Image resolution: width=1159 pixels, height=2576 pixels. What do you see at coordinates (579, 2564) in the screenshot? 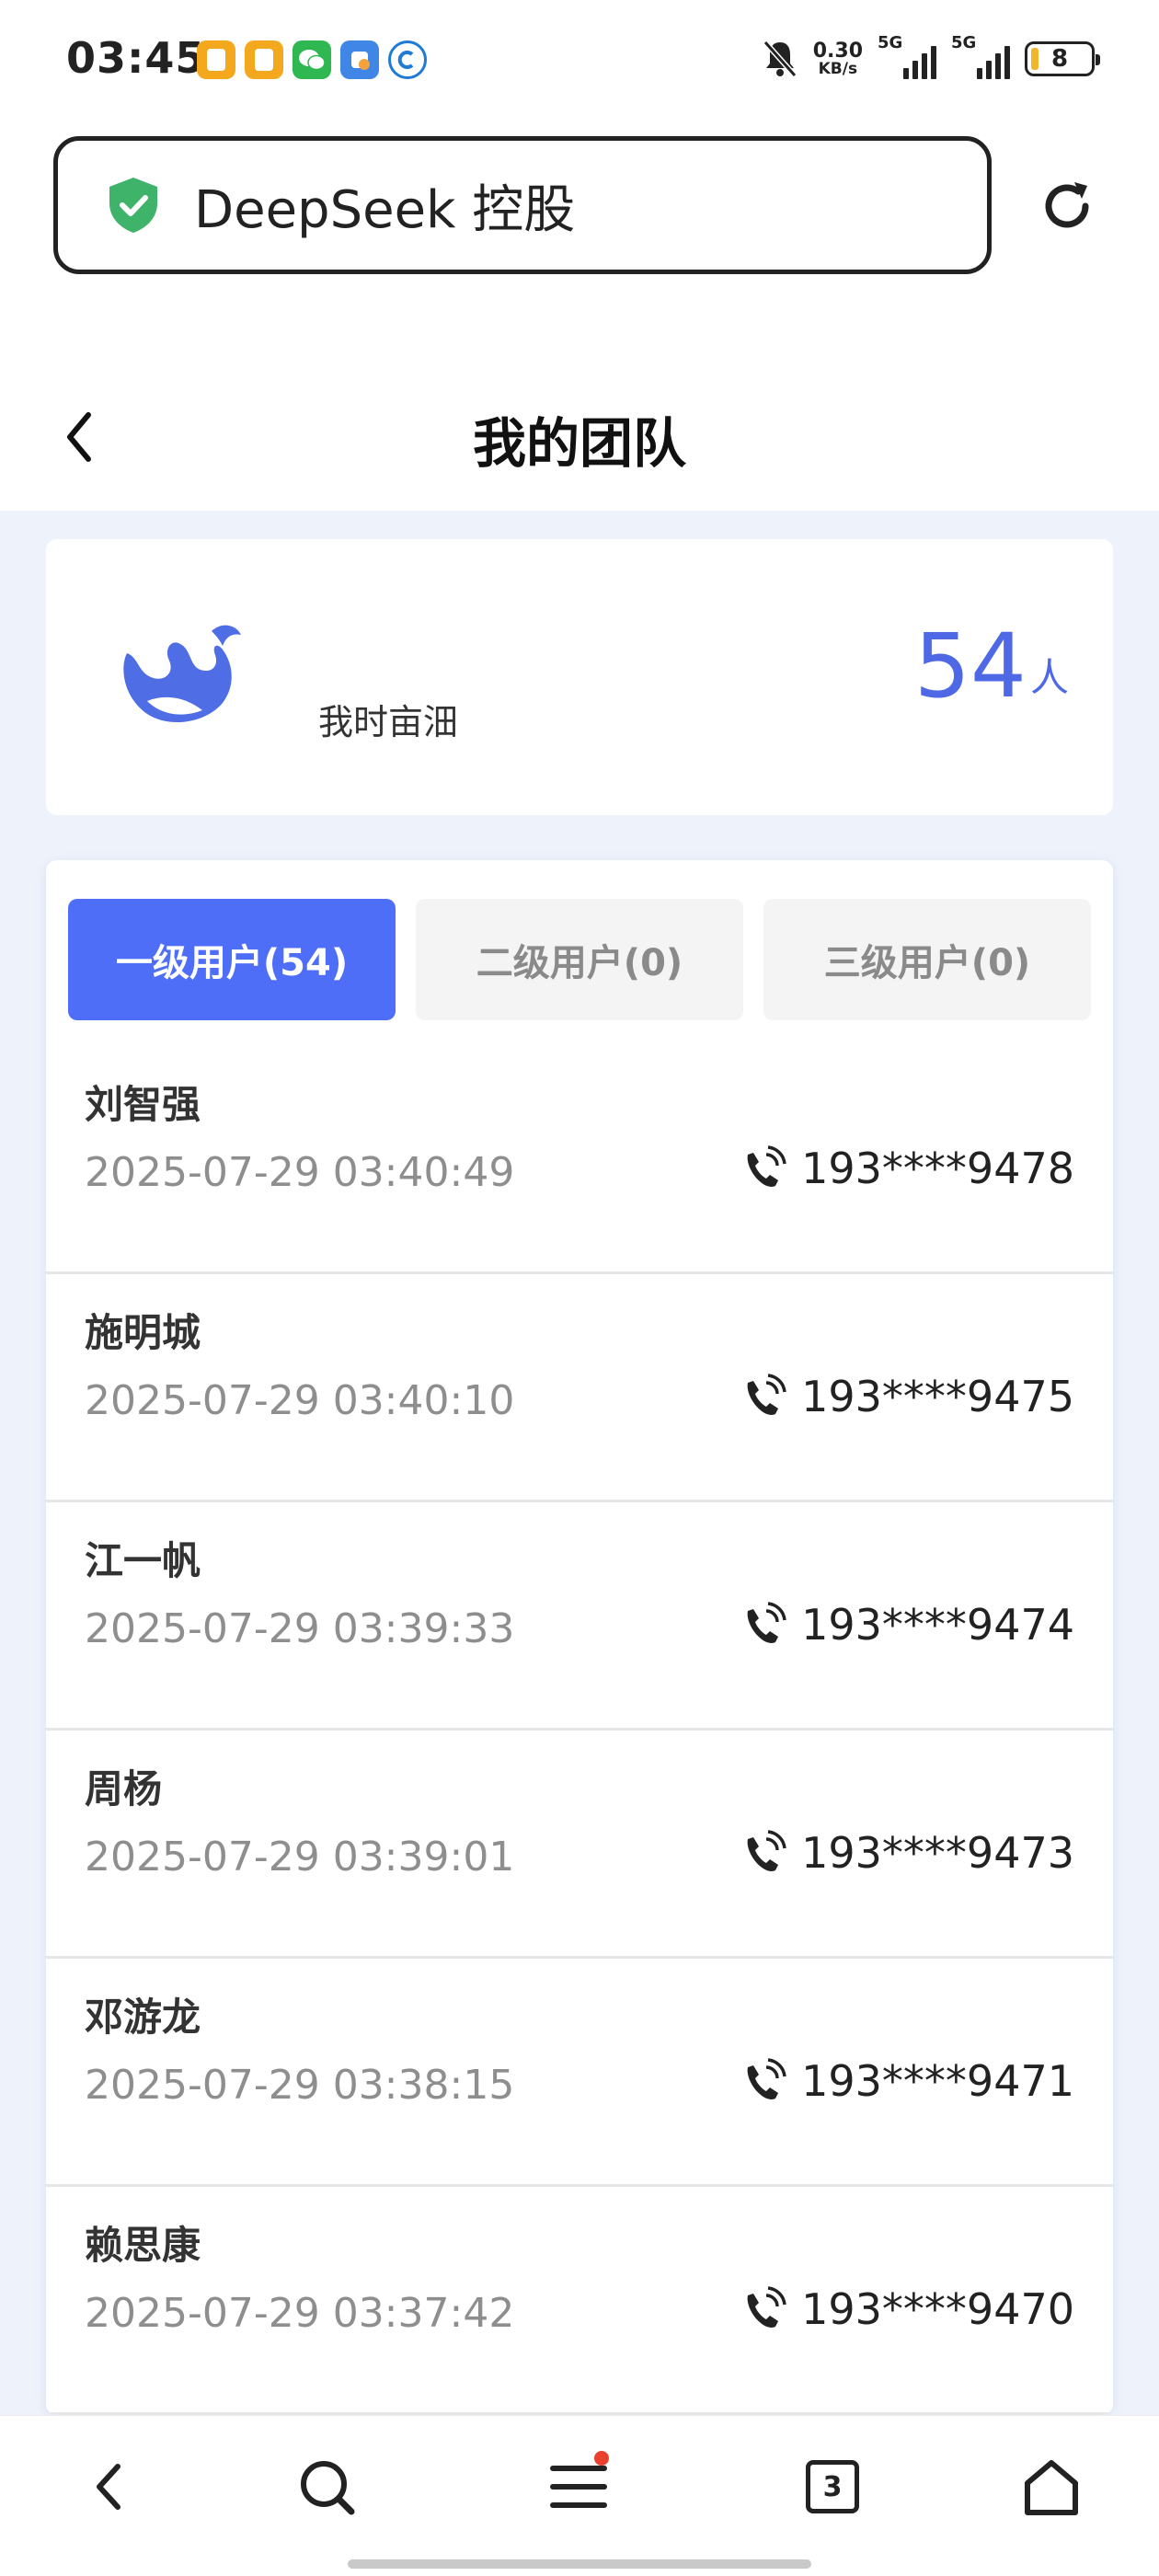
I see `gesture-home-bar` at bounding box center [579, 2564].